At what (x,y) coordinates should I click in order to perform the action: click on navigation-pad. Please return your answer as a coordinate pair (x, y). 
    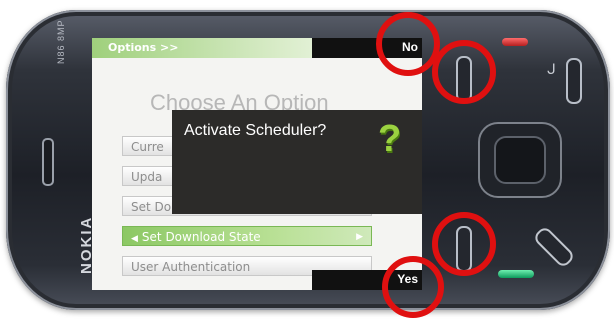
    Looking at the image, I should click on (520, 160).